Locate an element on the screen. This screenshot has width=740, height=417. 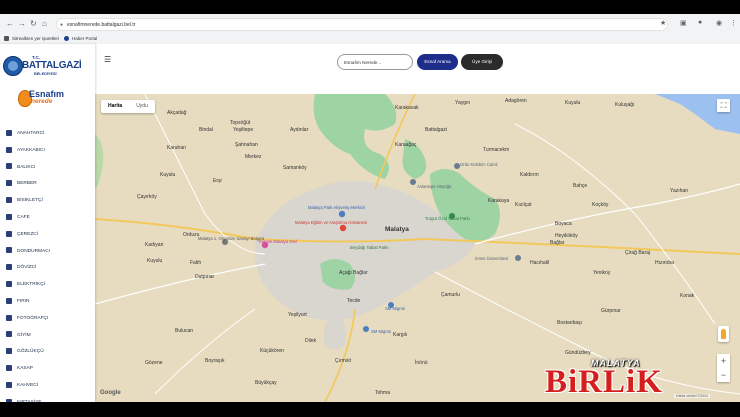
street-view-pegman-icon is located at coordinates (723, 334).